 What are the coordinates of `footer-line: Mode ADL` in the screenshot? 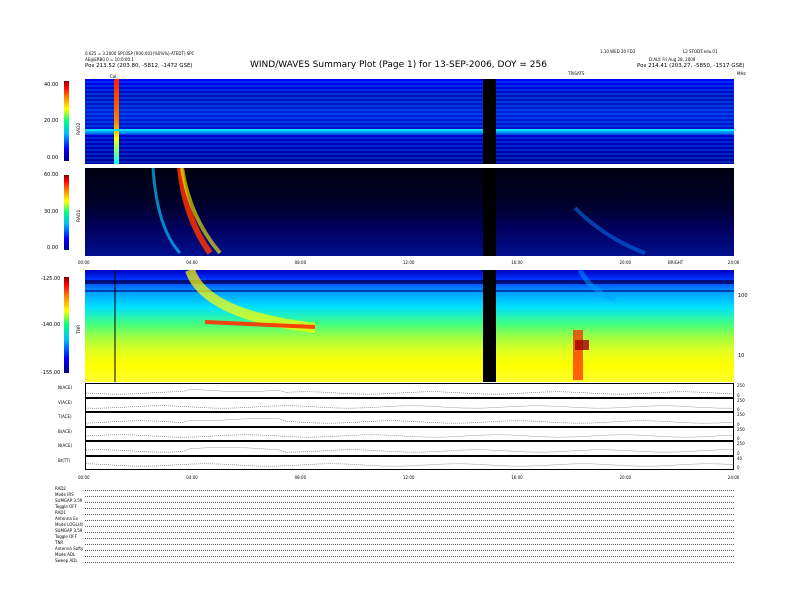 It's located at (65, 554).